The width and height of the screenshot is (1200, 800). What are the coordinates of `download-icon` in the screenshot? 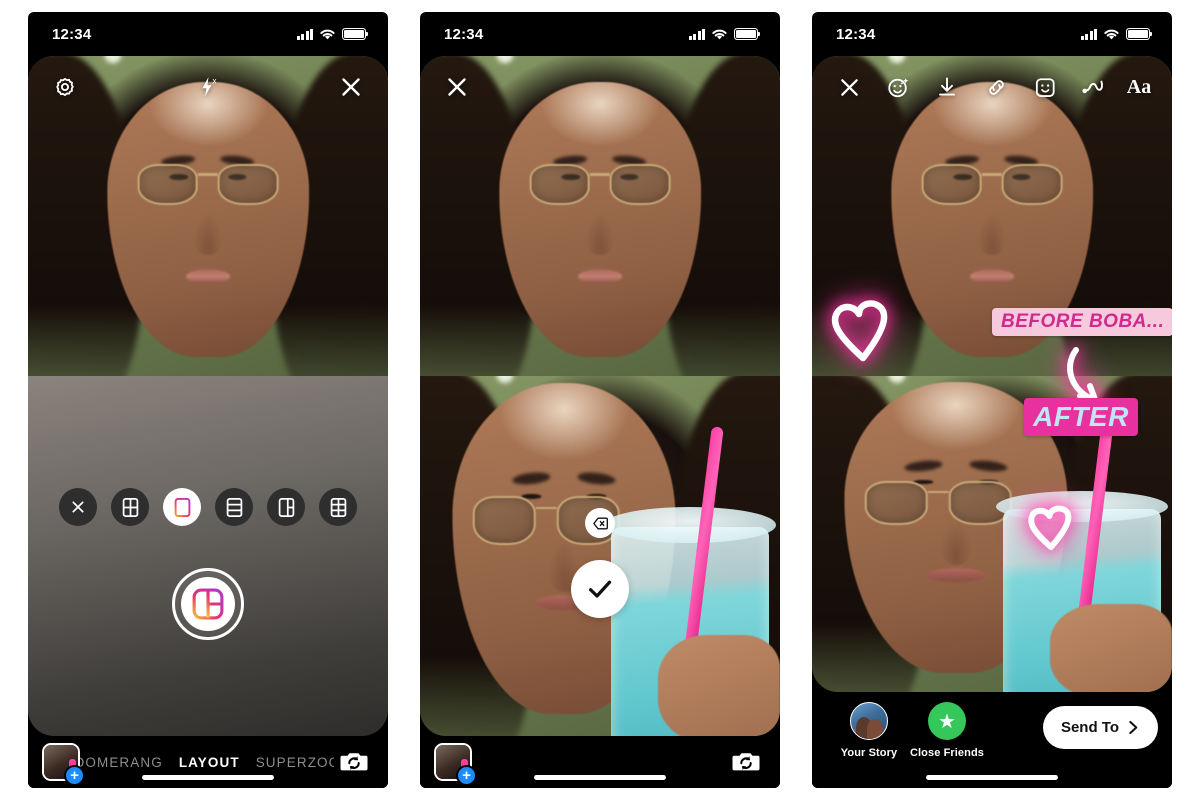 It's located at (947, 87).